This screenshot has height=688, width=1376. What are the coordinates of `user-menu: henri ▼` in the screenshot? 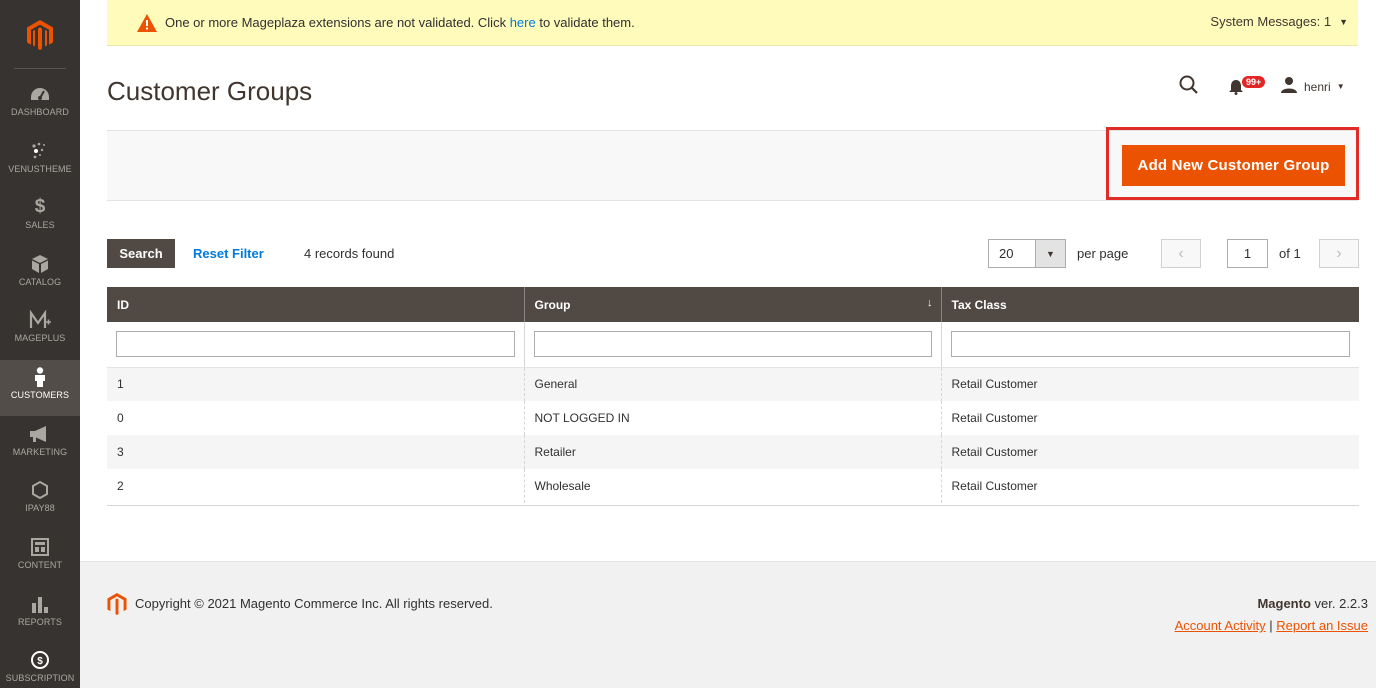 It's located at (1312, 86).